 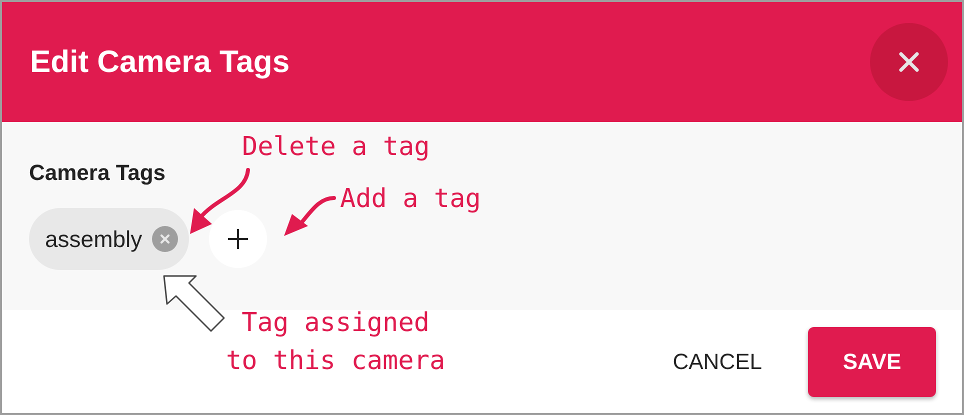 I want to click on annotation-text: Delete a tag, so click(x=336, y=147).